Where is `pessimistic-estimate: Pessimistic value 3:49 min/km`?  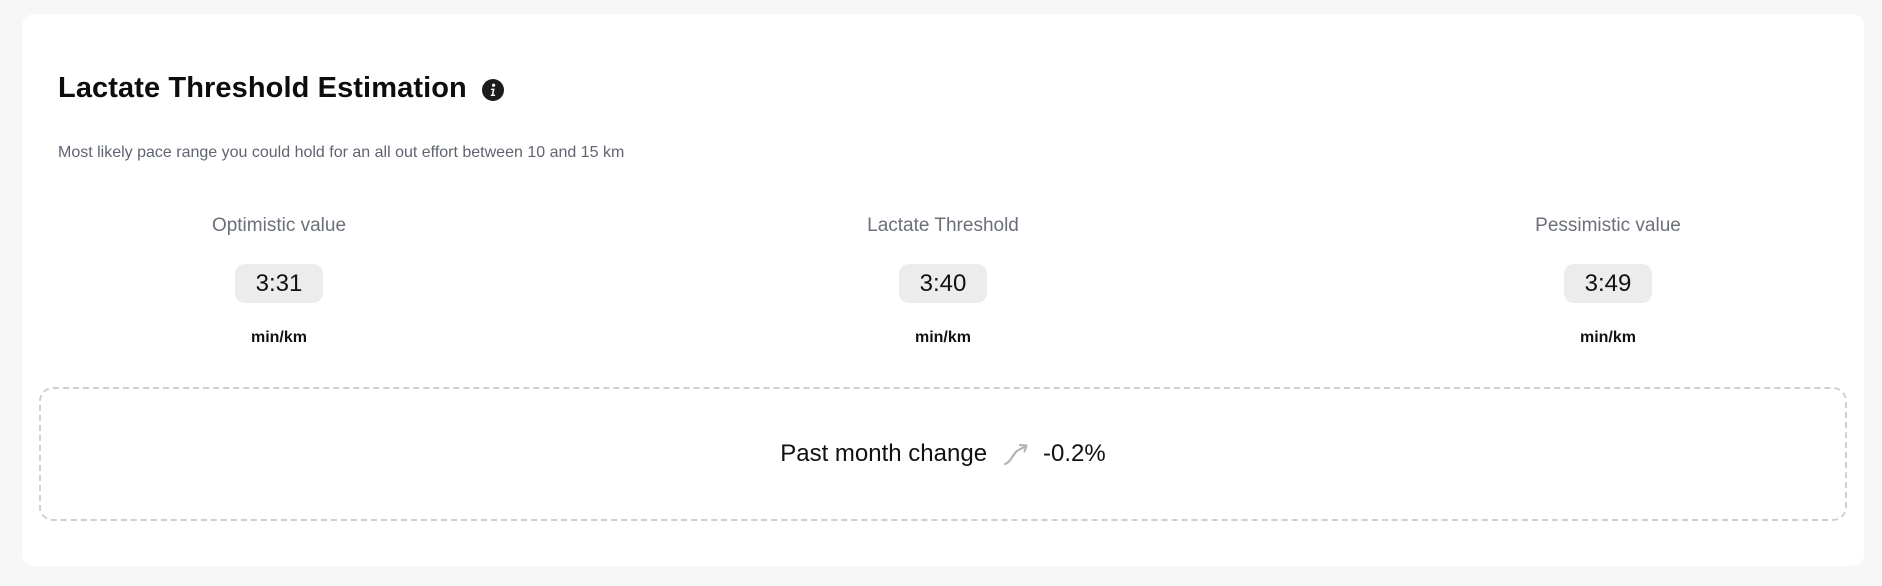 pessimistic-estimate: Pessimistic value 3:49 min/km is located at coordinates (1608, 280).